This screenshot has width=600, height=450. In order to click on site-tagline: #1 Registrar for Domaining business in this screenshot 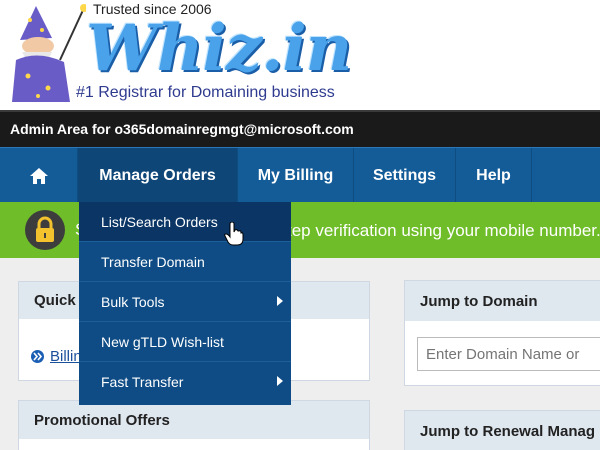, I will do `click(205, 92)`.